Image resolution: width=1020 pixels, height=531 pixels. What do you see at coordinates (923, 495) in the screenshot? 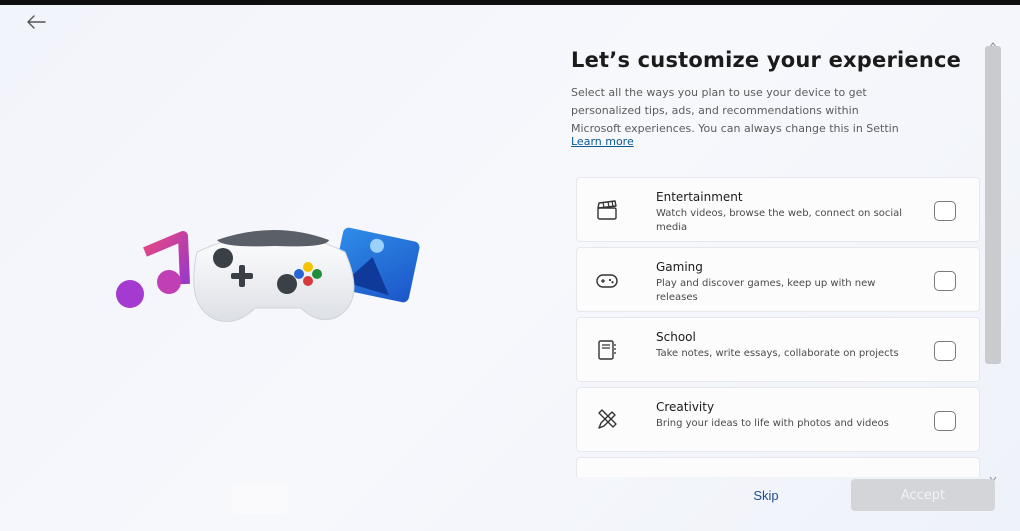
I see `accept-button: Accept` at bounding box center [923, 495].